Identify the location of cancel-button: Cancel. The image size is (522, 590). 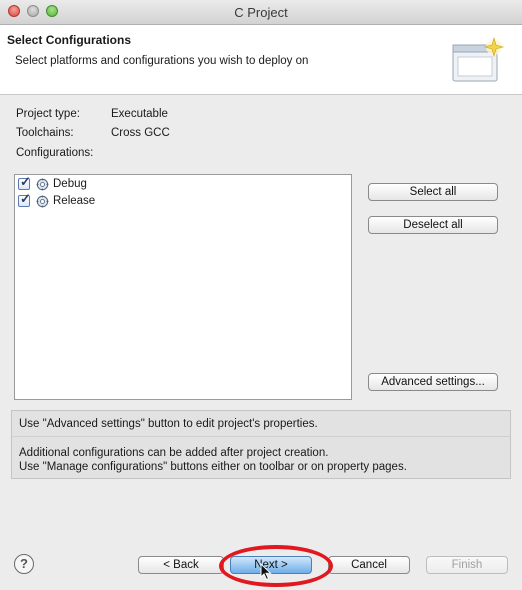
(369, 565).